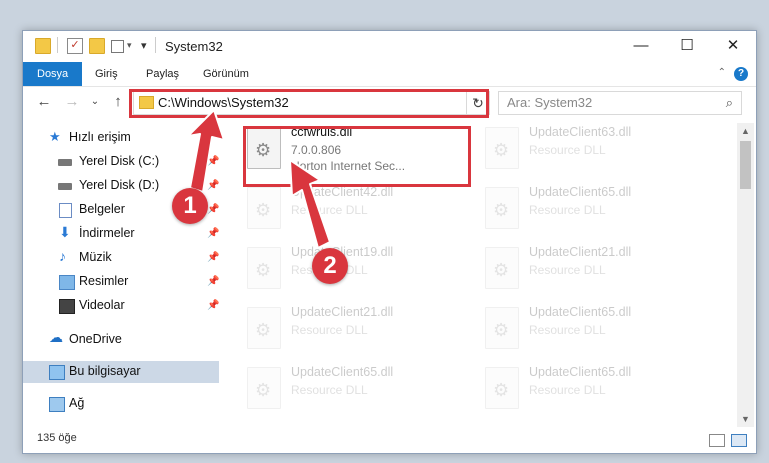 The image size is (769, 463). Describe the element at coordinates (330, 266) in the screenshot. I see `step-2-badge: 2` at that location.